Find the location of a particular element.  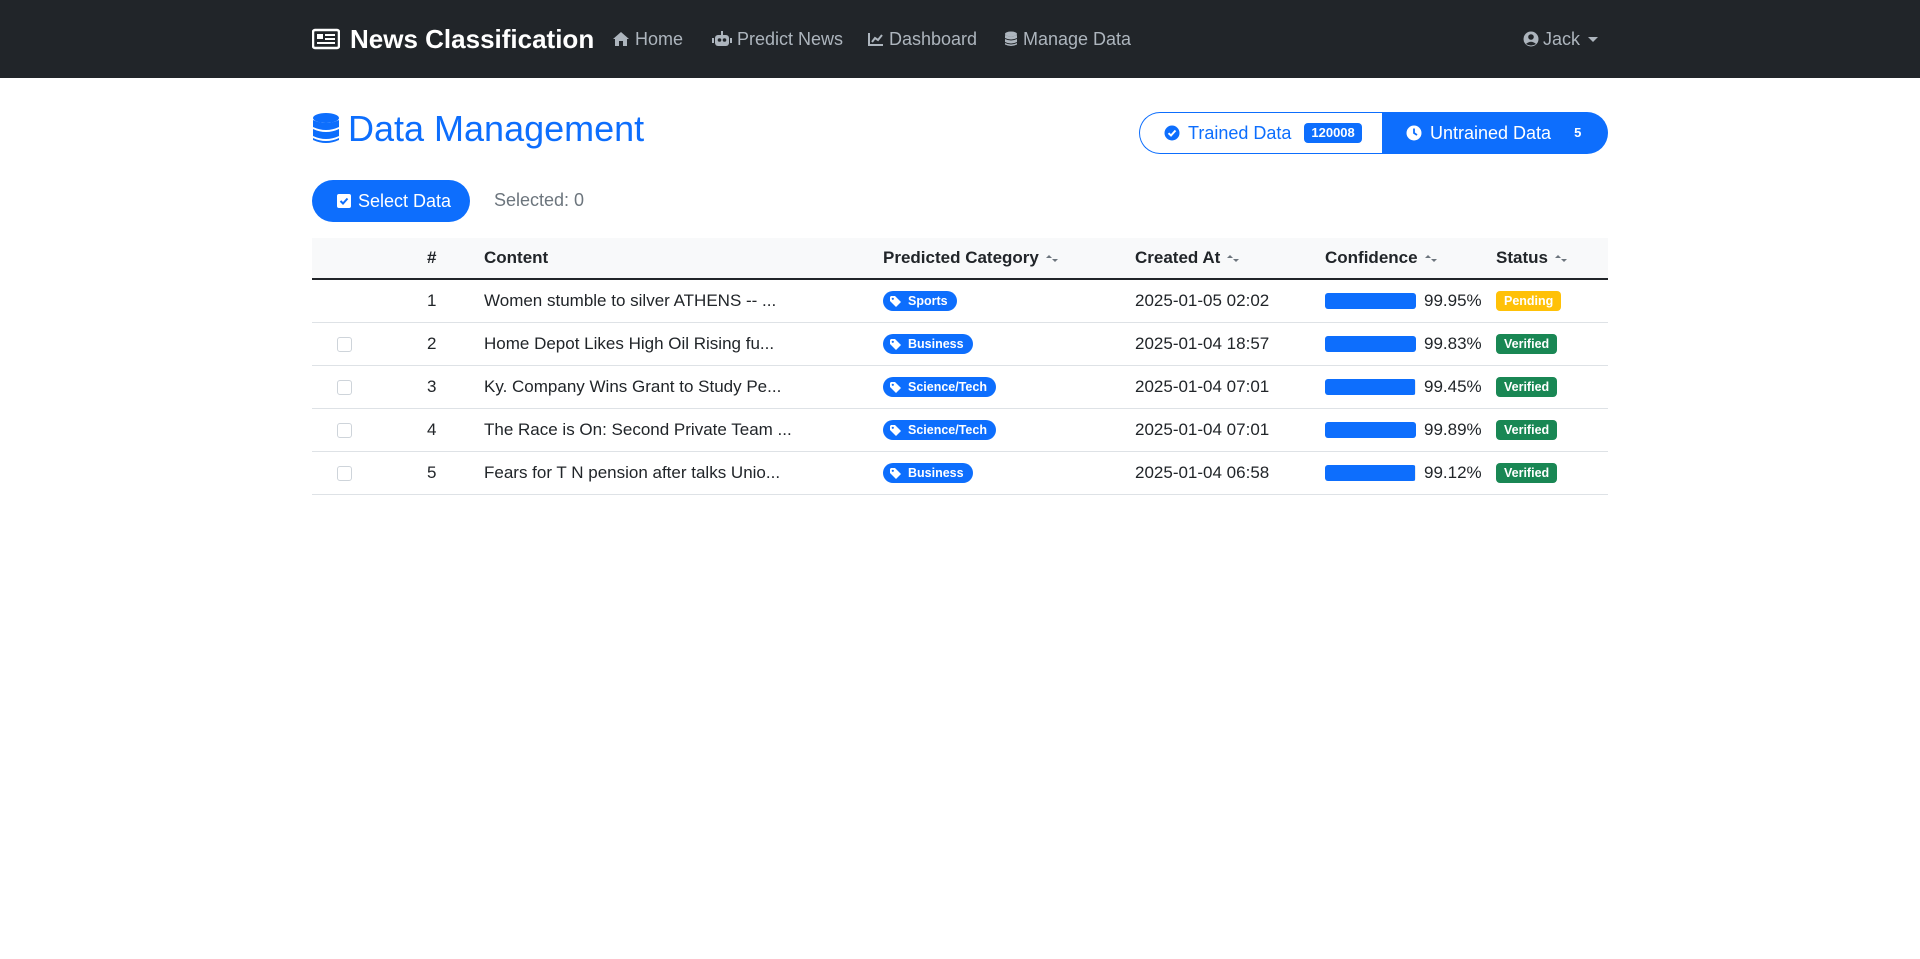

nav-manage-data: Manage Data is located at coordinates (1067, 39).